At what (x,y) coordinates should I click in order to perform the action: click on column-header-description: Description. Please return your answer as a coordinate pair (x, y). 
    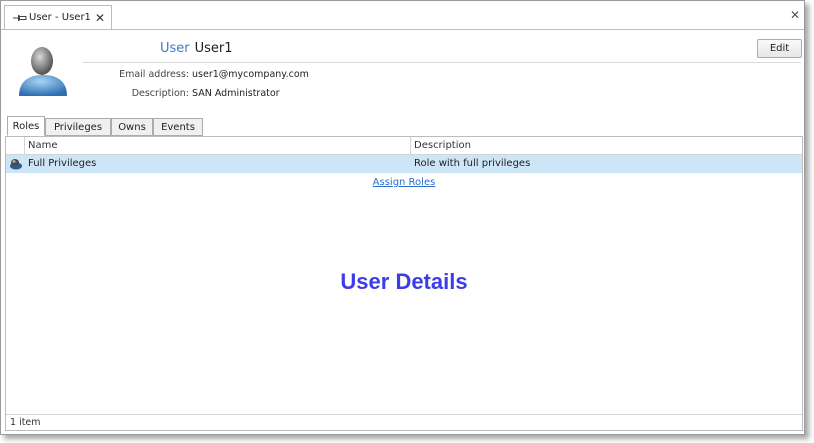
    Looking at the image, I should click on (442, 145).